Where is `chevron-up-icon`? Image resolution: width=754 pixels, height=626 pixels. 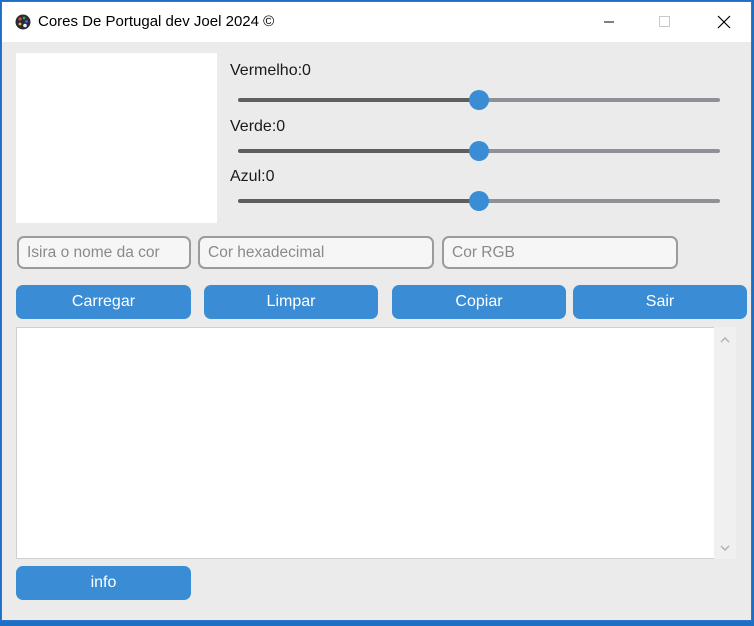 chevron-up-icon is located at coordinates (725, 340).